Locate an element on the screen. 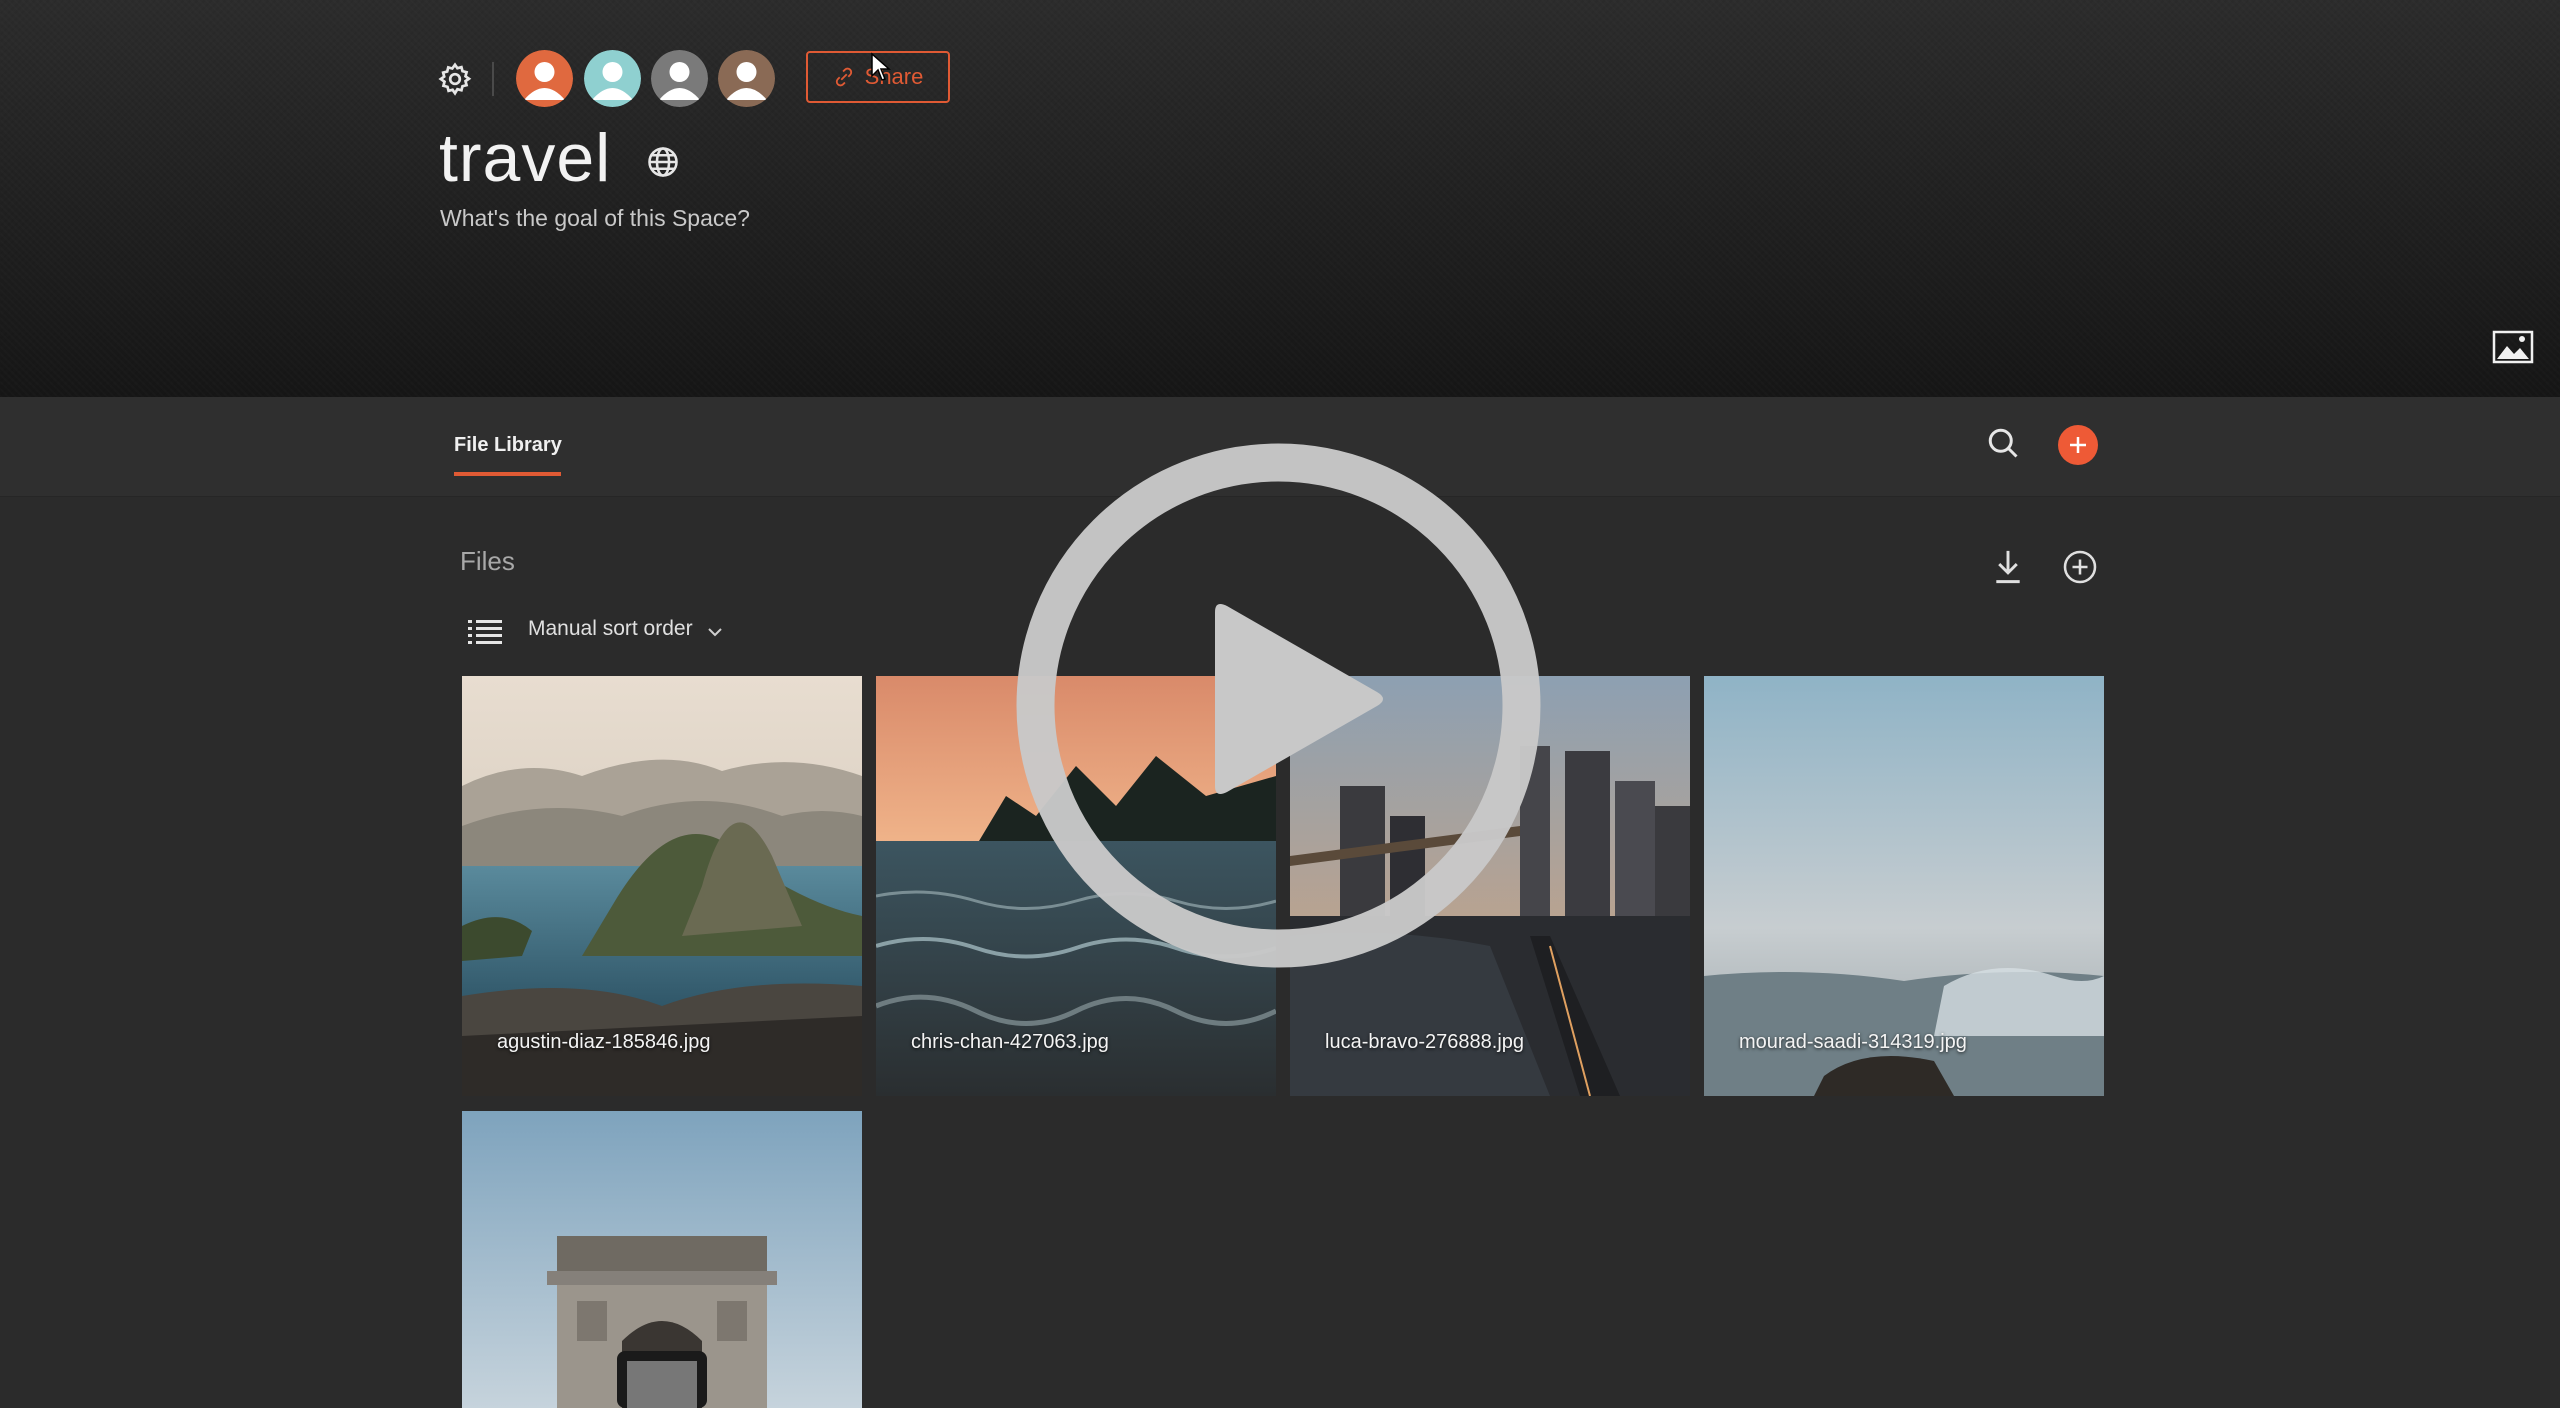 Image resolution: width=2560 pixels, height=1408 pixels. space-goal-field: What's the goal of this Space? is located at coordinates (595, 218).